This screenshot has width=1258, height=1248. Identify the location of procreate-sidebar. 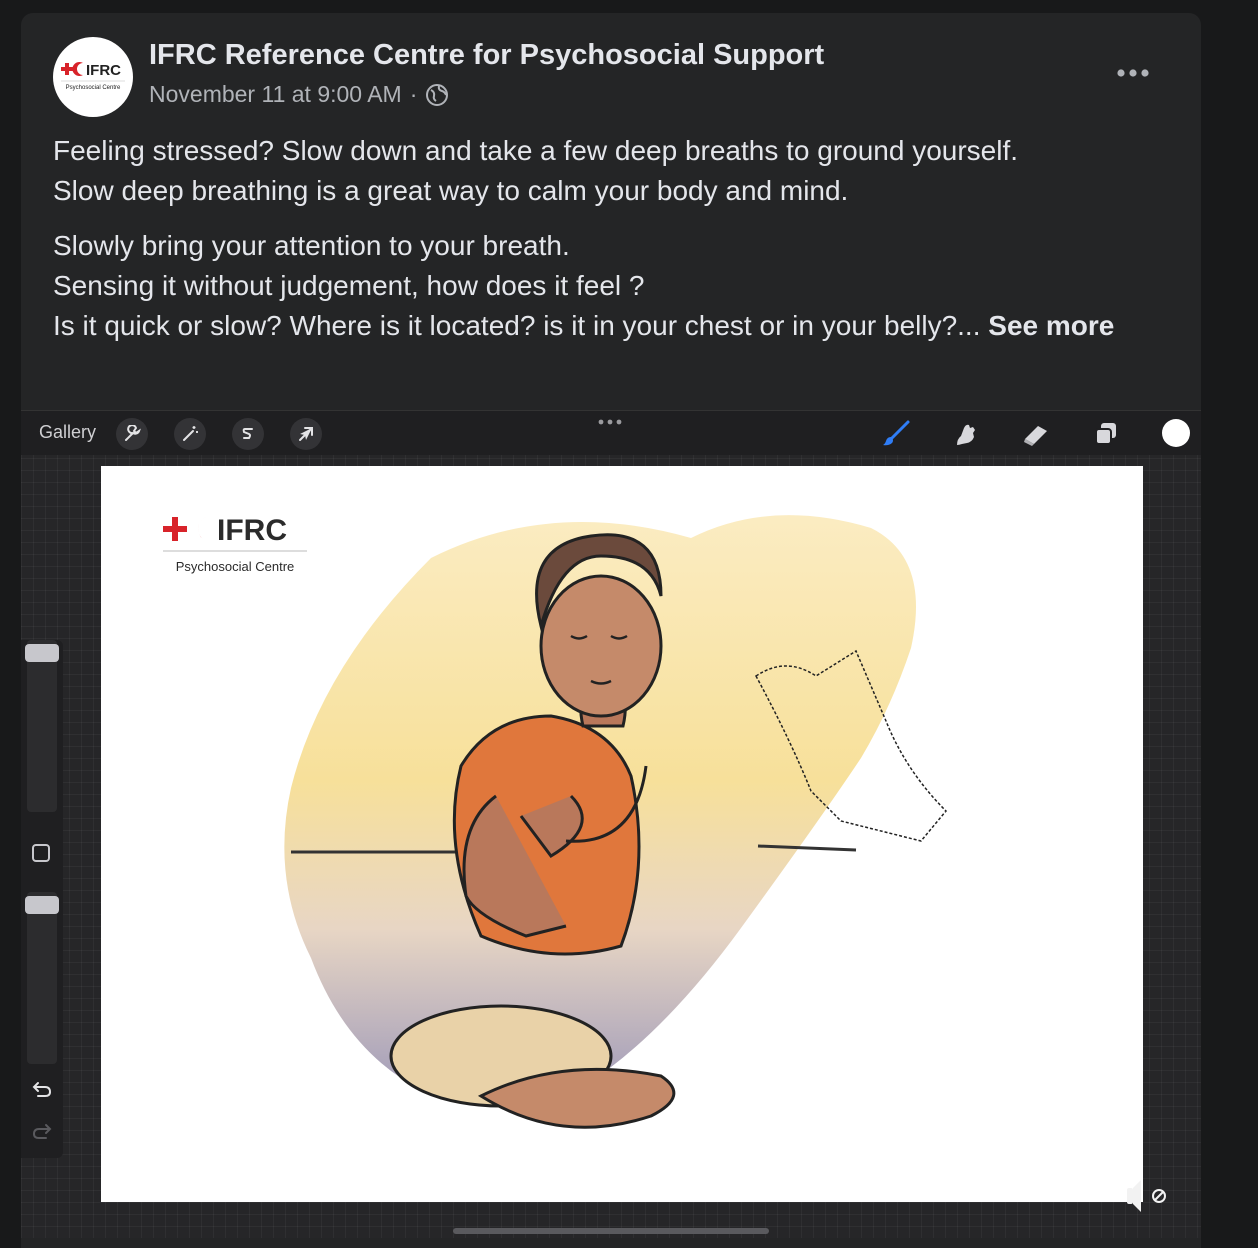
(42, 899).